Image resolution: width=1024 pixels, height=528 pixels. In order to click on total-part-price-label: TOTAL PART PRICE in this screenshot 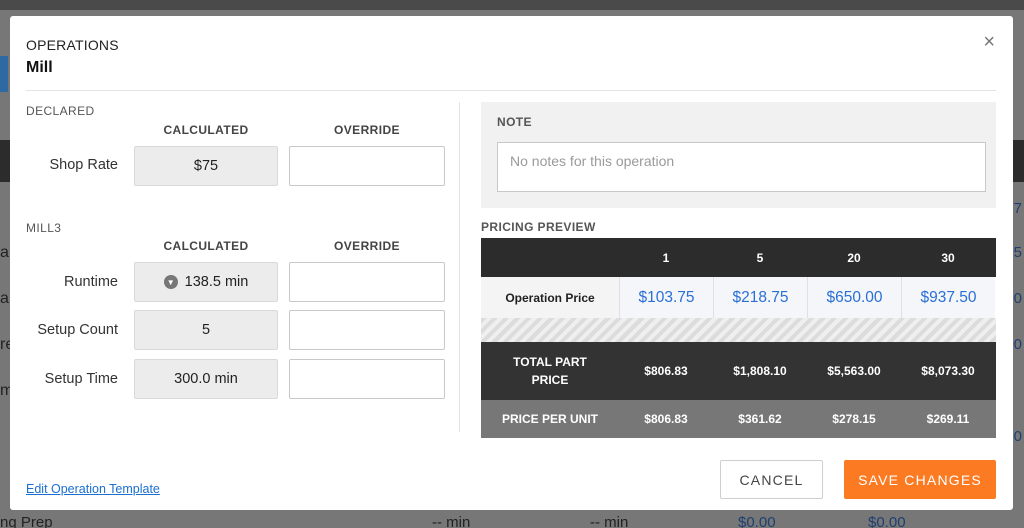, I will do `click(550, 371)`.